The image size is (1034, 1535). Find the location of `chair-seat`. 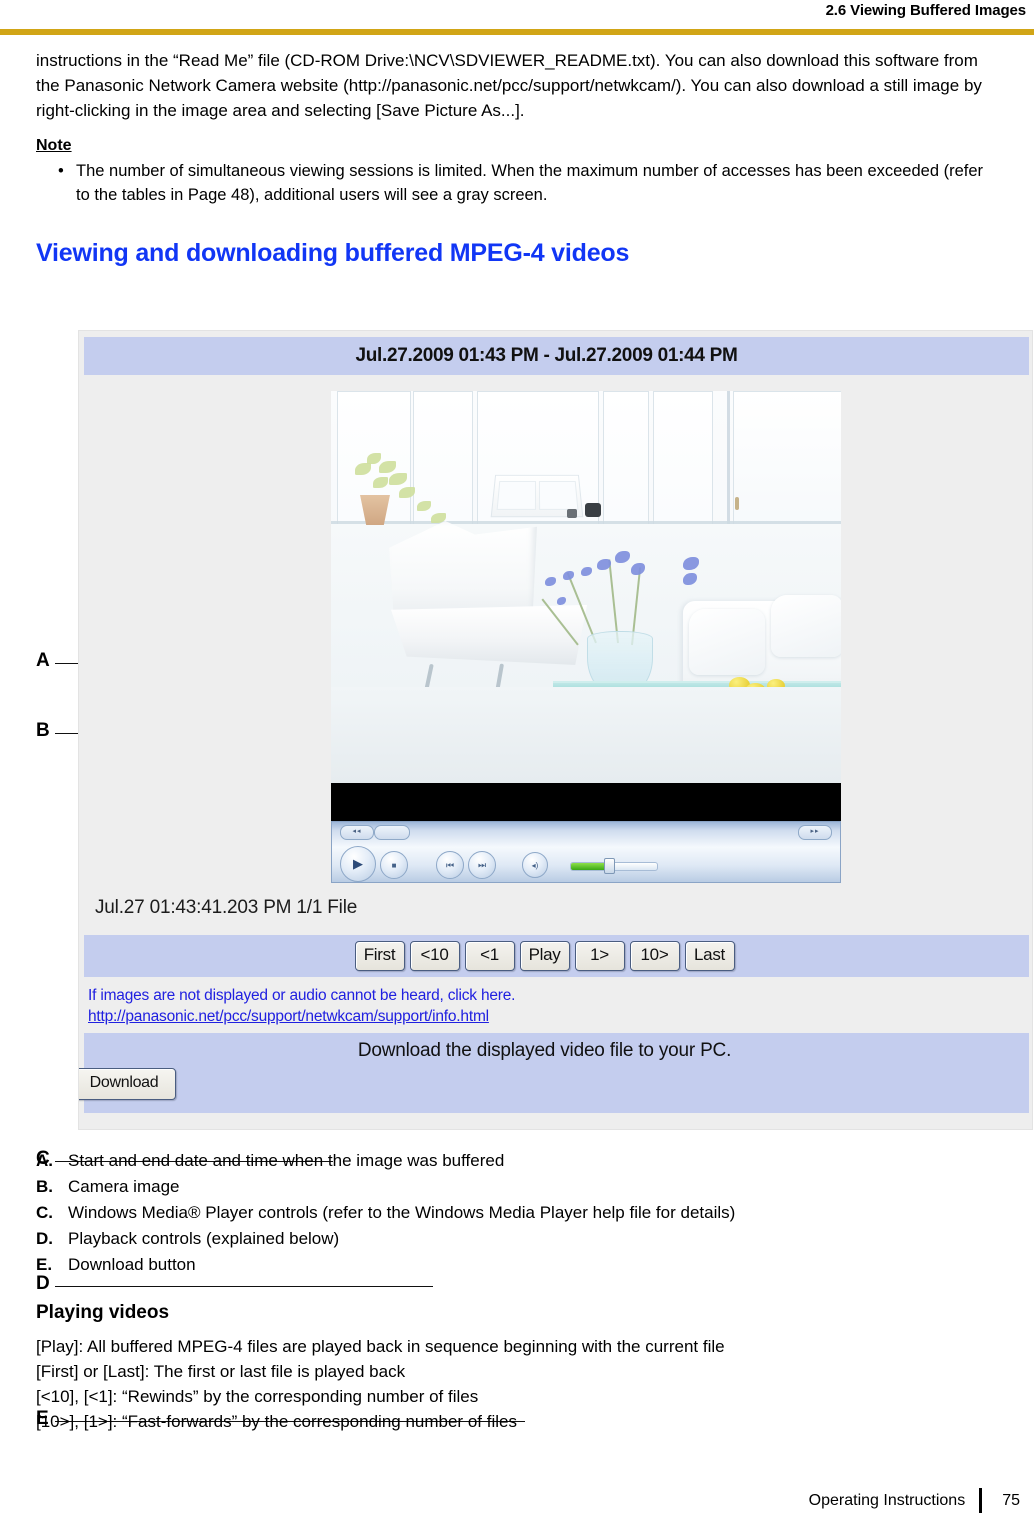

chair-seat is located at coordinates (489, 635).